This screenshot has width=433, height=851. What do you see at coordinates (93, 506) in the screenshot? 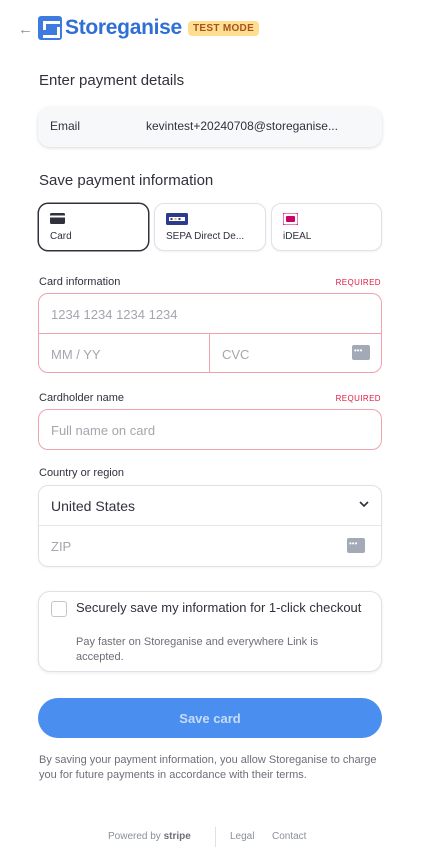
I see `country-value: United States` at bounding box center [93, 506].